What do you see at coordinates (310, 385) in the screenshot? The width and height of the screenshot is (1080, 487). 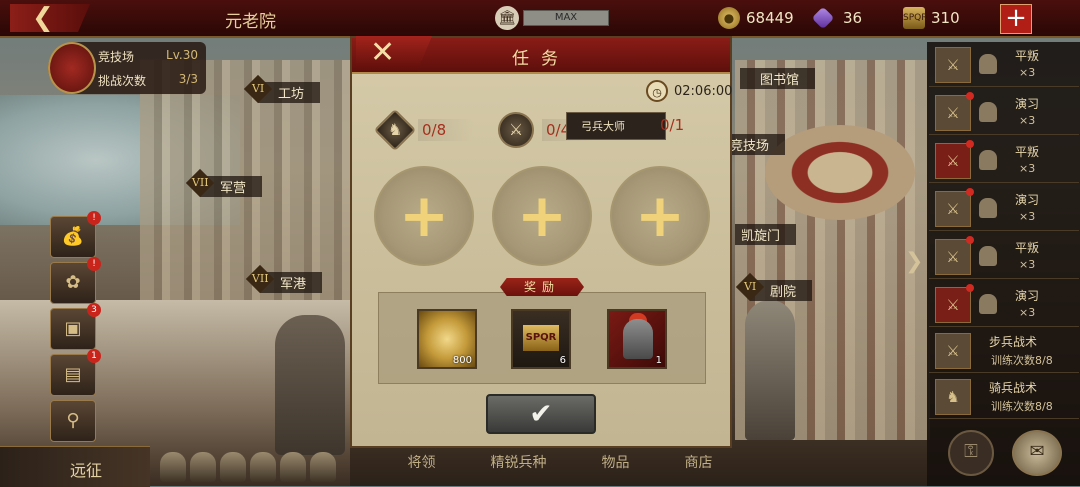 I see `legionary-statue` at bounding box center [310, 385].